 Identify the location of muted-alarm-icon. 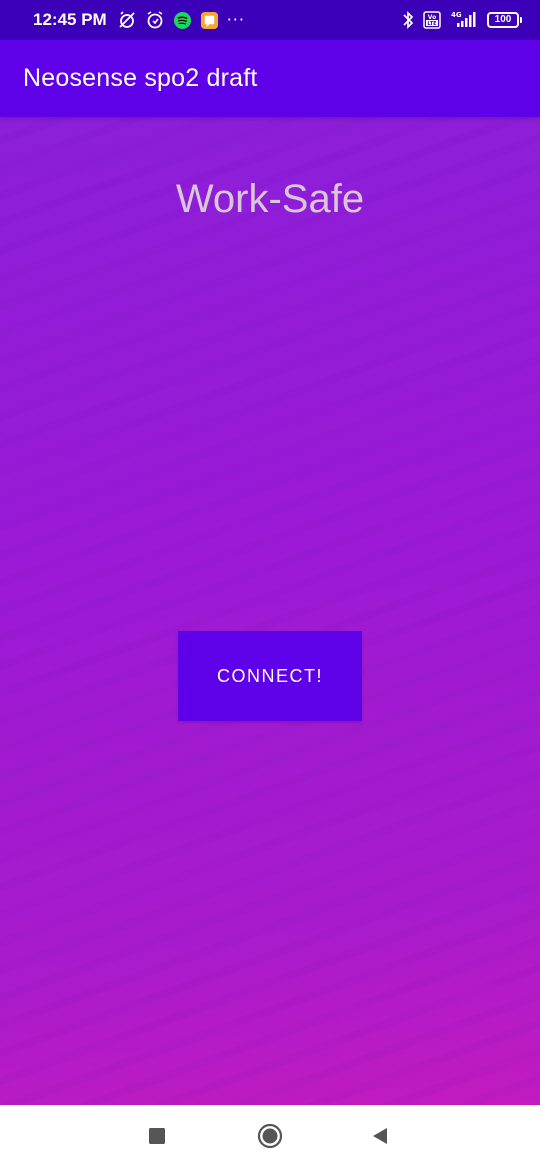
(127, 20).